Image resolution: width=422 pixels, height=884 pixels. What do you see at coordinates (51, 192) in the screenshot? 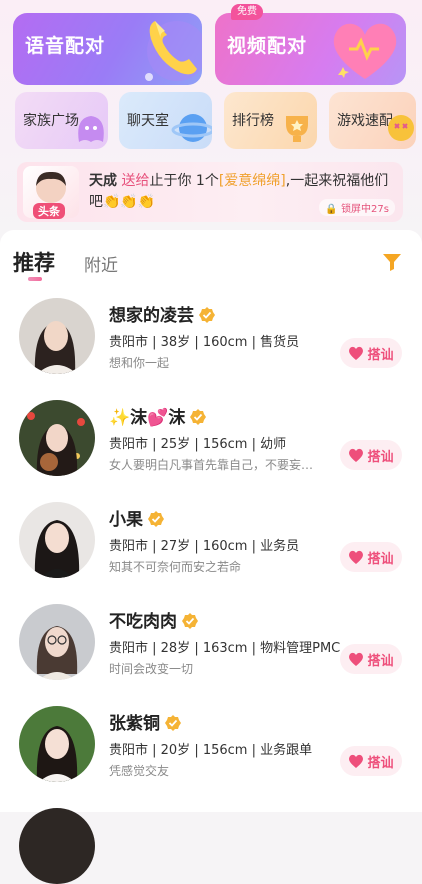
I see `banner-avatar: 头条` at bounding box center [51, 192].